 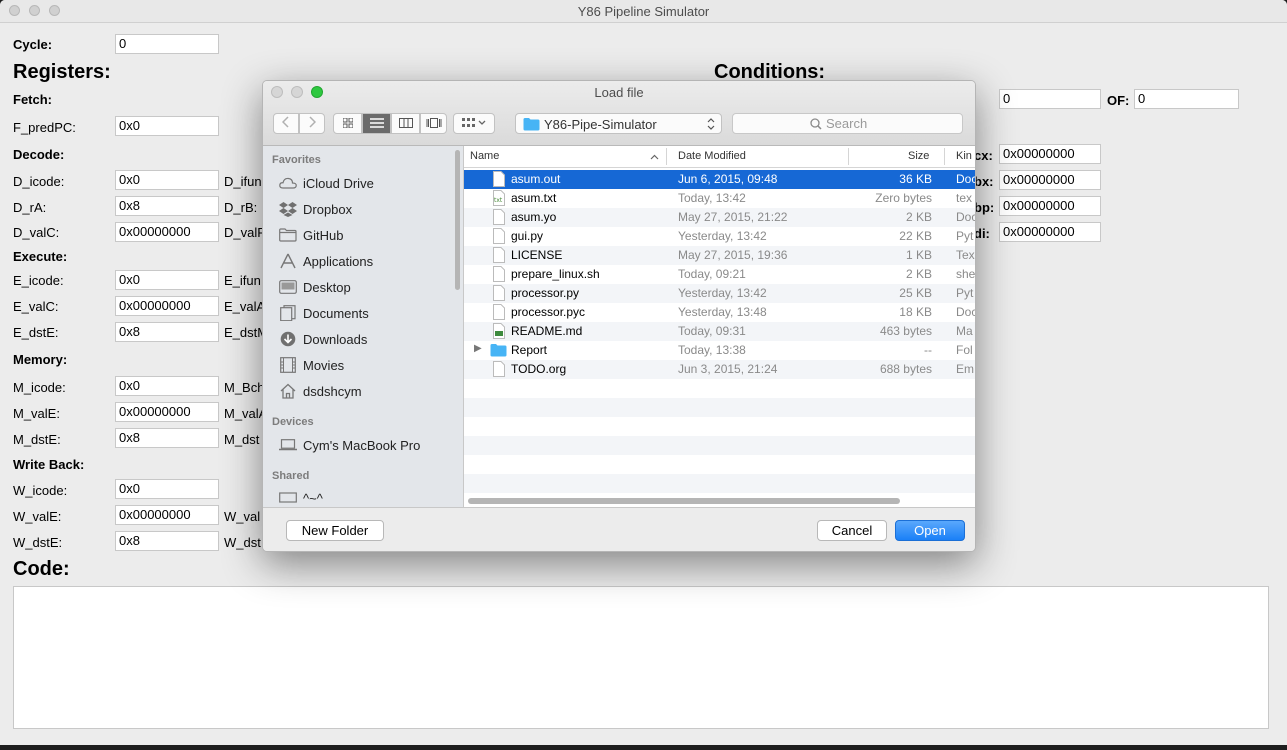 What do you see at coordinates (167, 438) in the screenshot?
I see `m-dste-field: 0x8` at bounding box center [167, 438].